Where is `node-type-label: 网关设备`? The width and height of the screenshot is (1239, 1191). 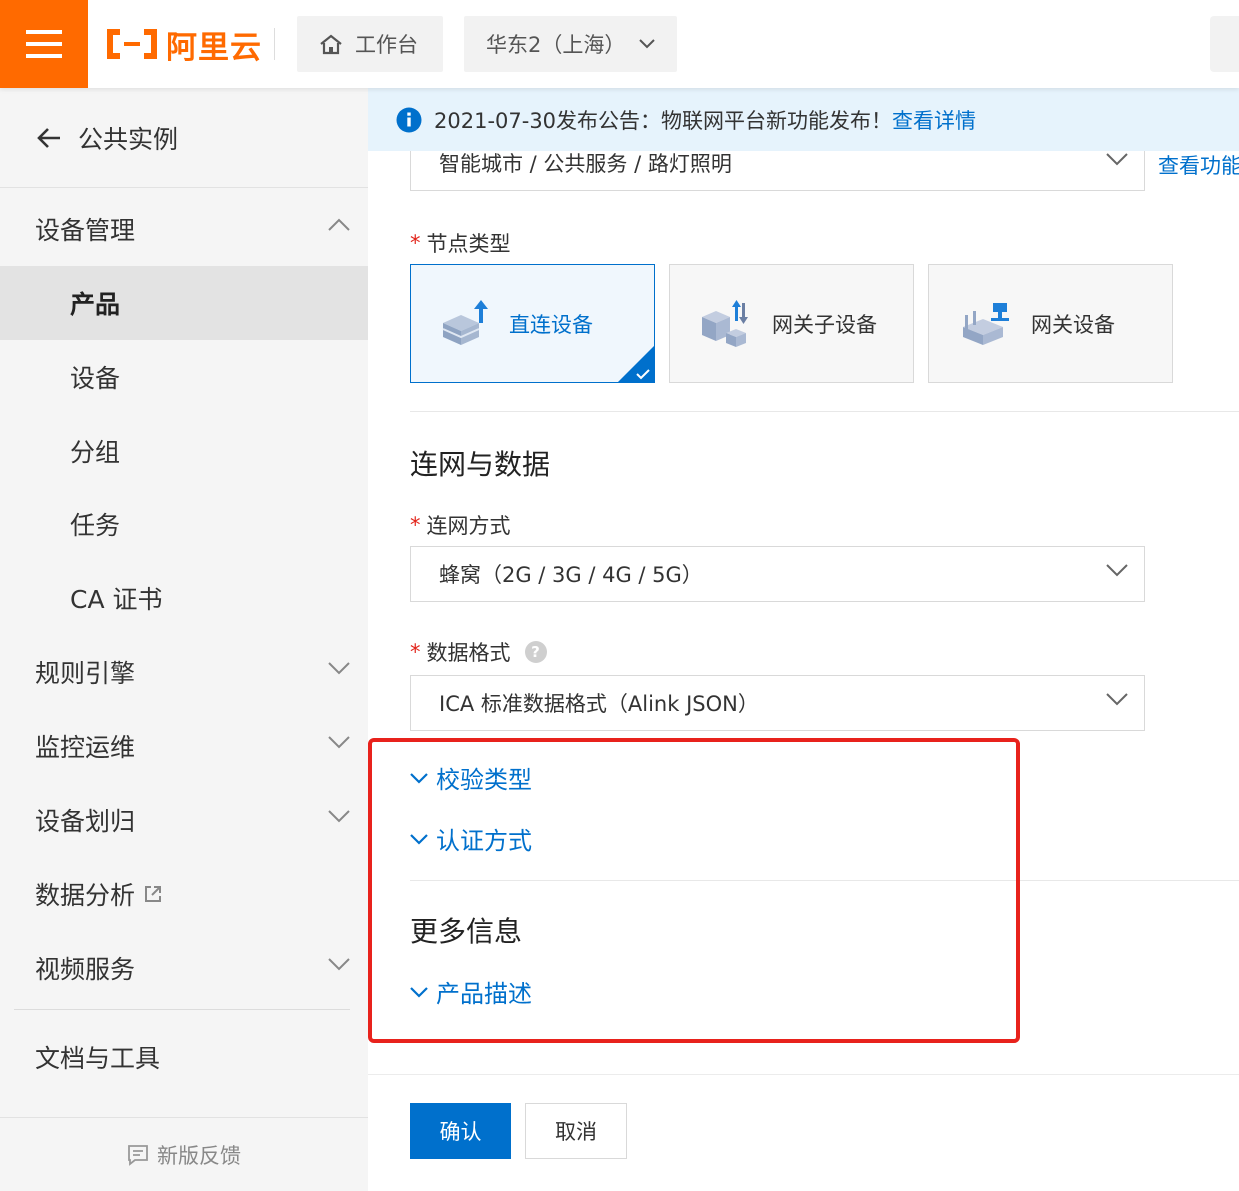
node-type-label: 网关设备 is located at coordinates (1073, 324).